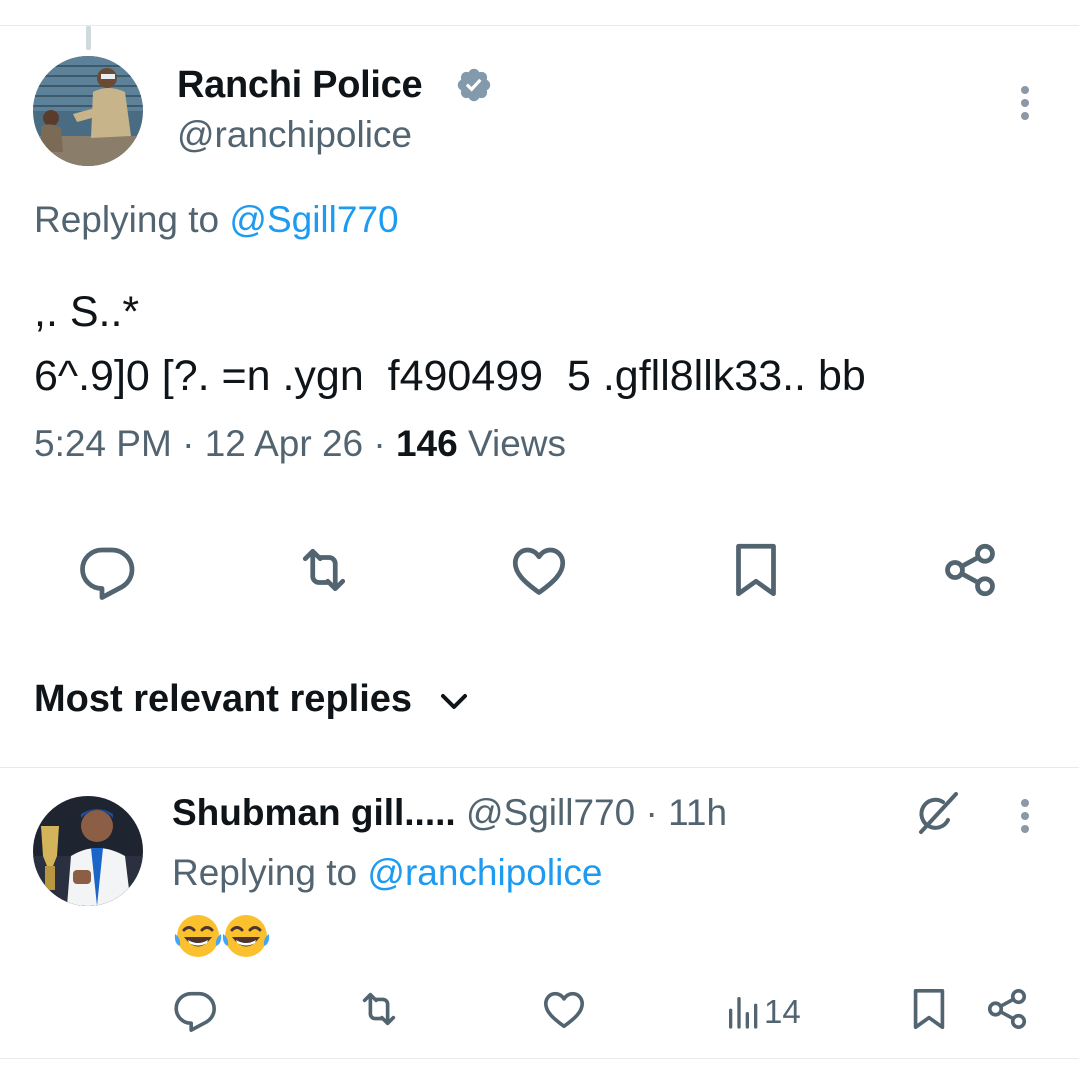 The width and height of the screenshot is (1079, 1075). I want to click on reply-bookmark-button, so click(929, 1009).